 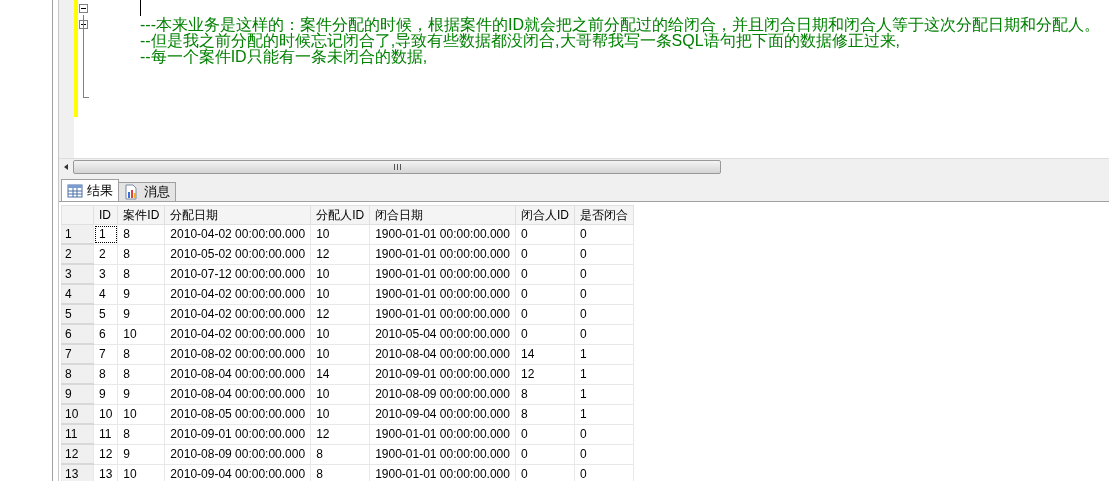 I want to click on row-header: 5, so click(x=77, y=314).